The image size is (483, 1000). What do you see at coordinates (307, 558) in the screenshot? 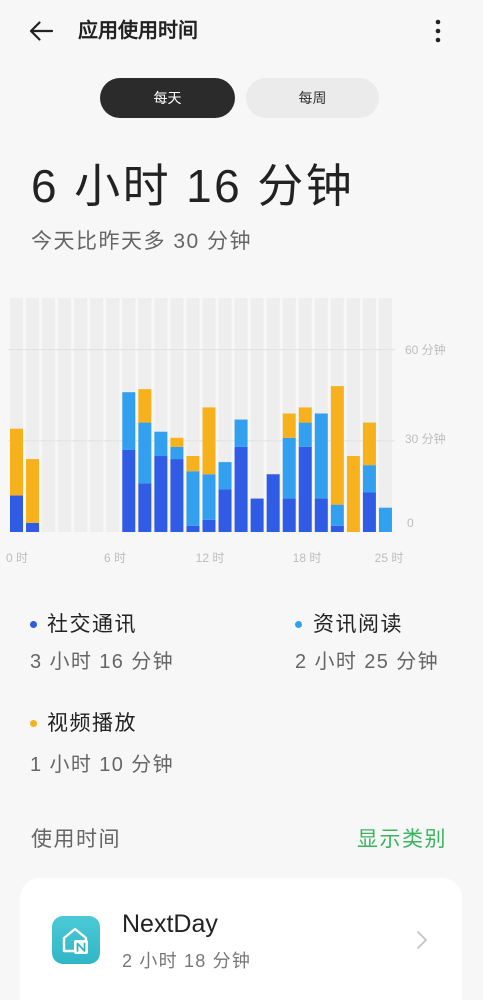
I see `x-tick-label-18: 18 时` at bounding box center [307, 558].